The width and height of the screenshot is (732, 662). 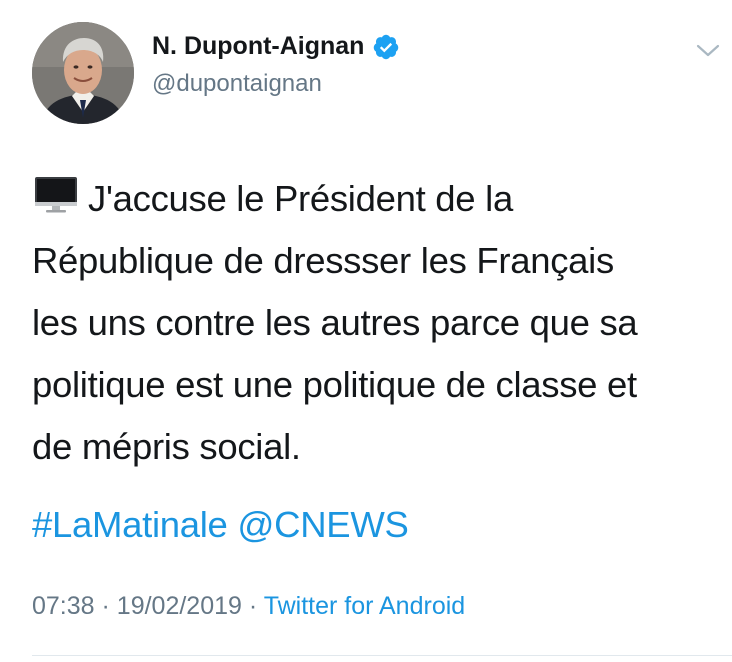 I want to click on hashtag-link: #LaMatinale, so click(x=130, y=524).